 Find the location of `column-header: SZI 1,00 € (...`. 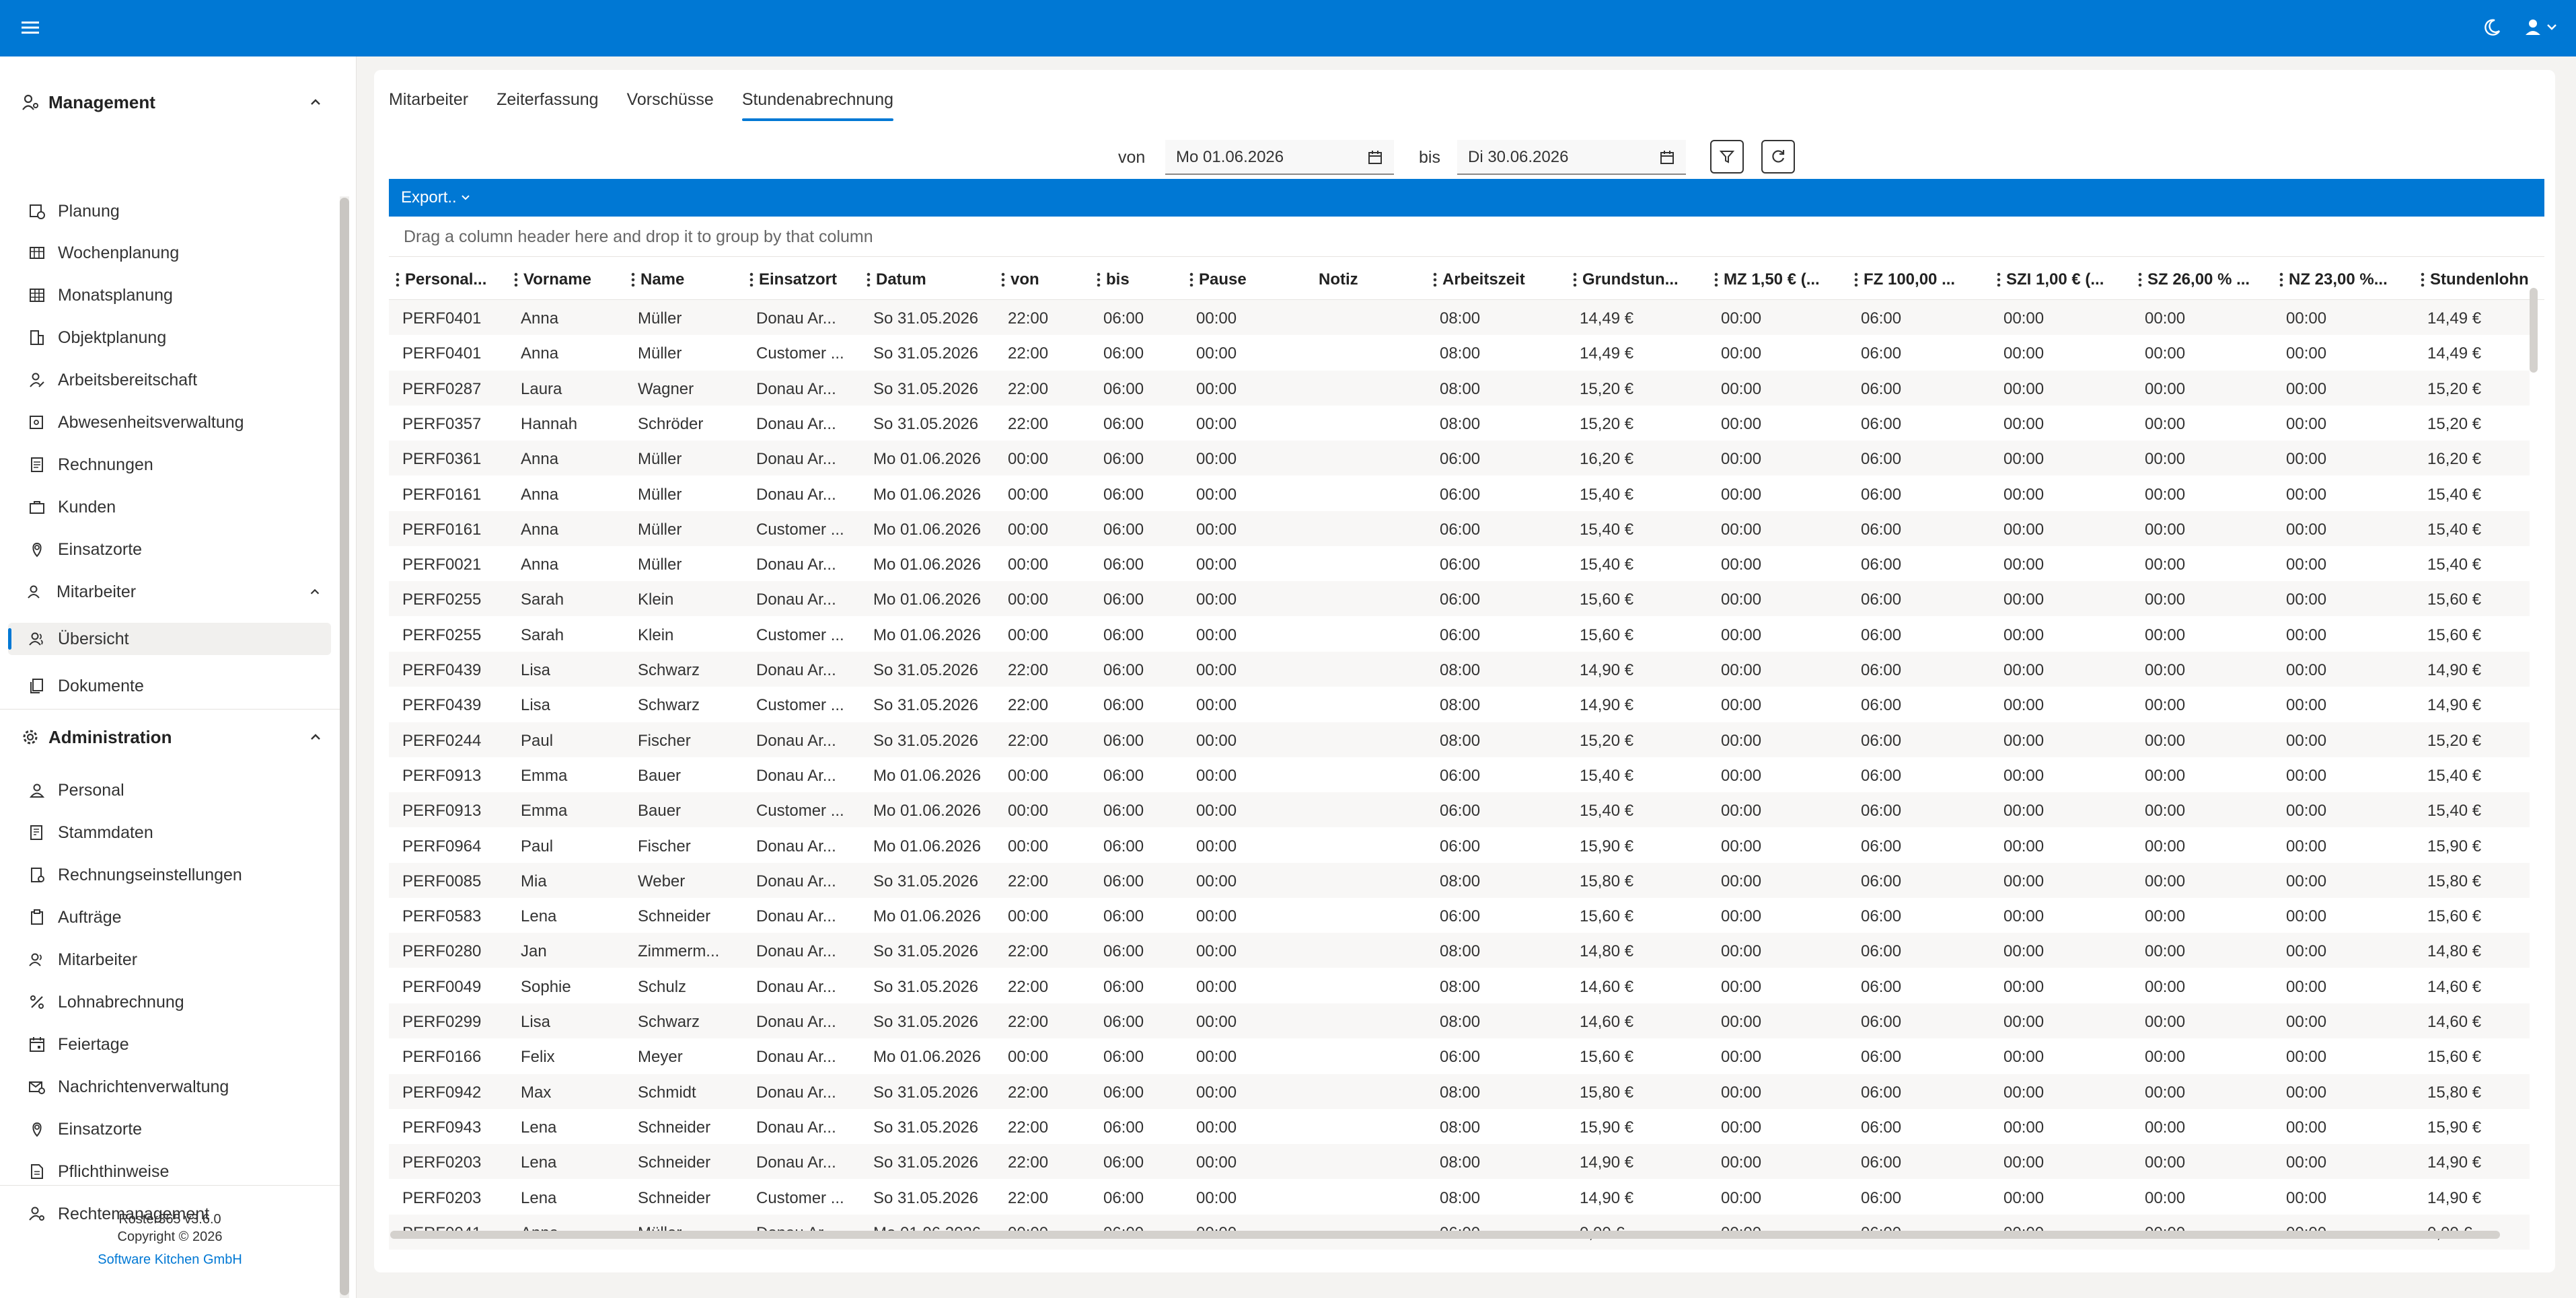

column-header: SZI 1,00 € (... is located at coordinates (2066, 278).